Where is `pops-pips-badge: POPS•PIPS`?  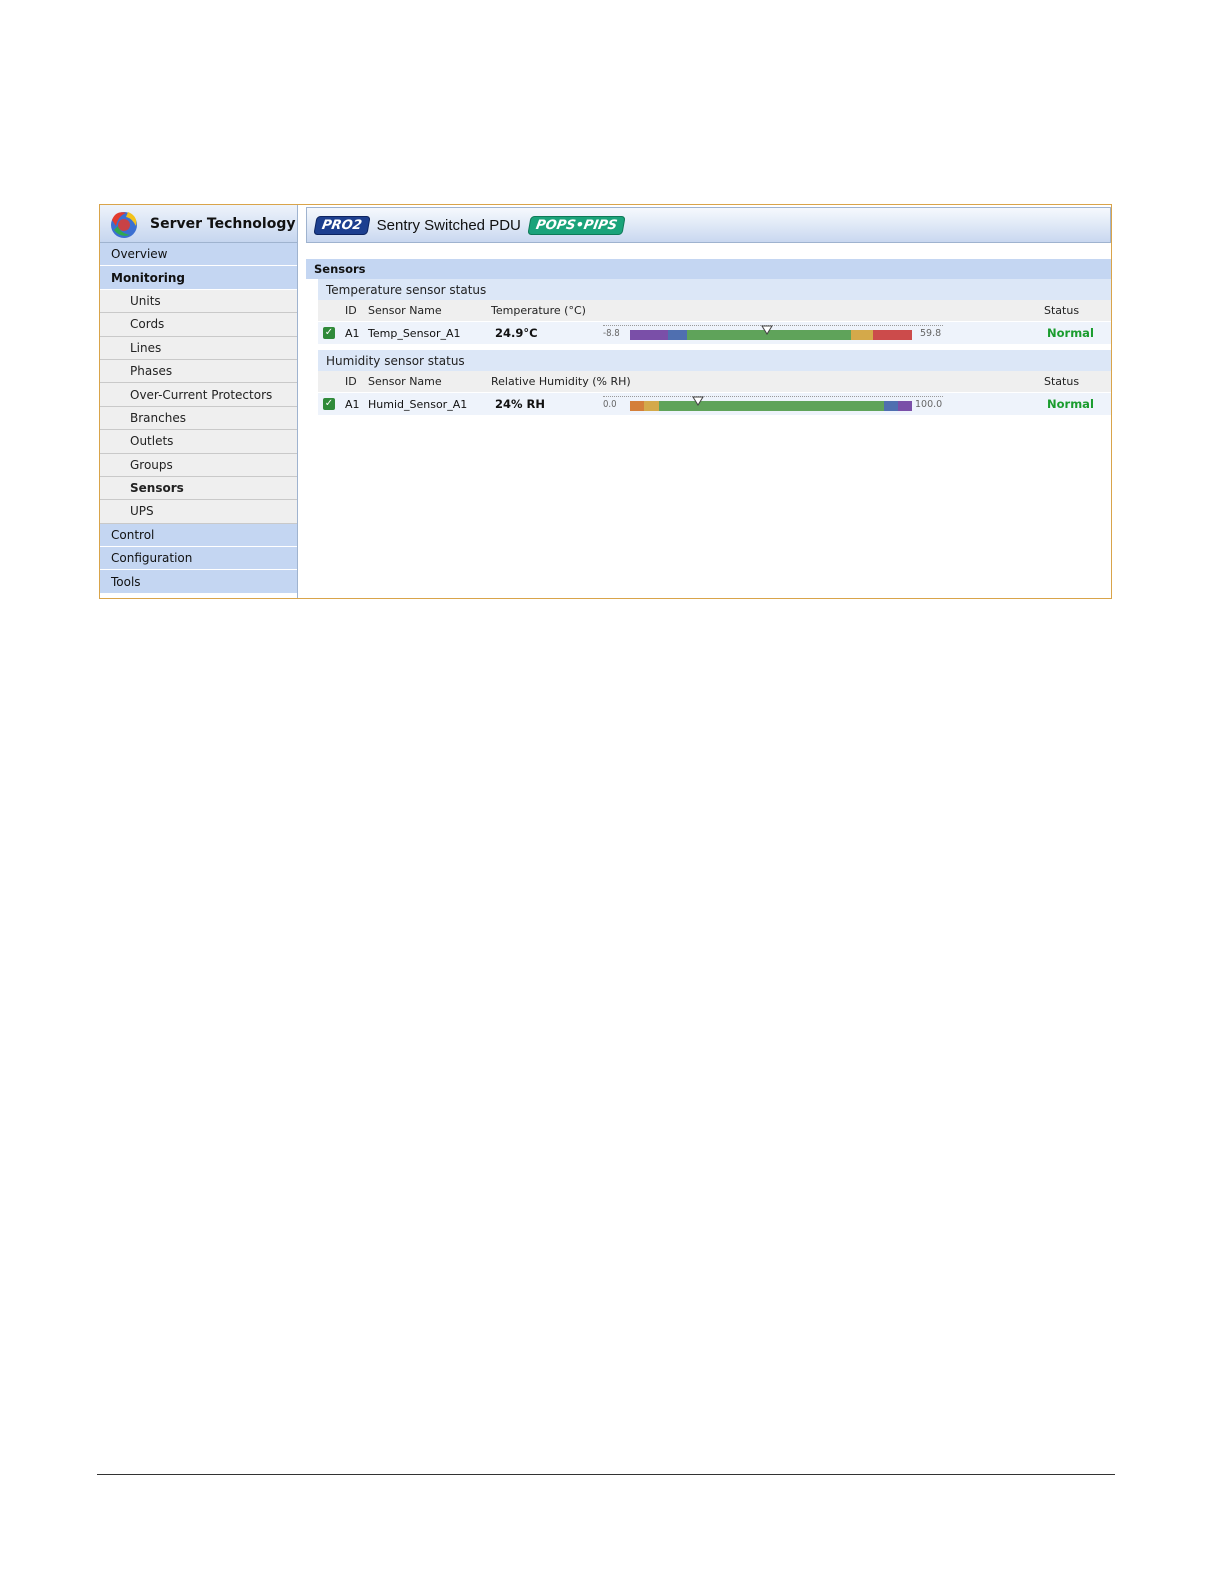 pops-pips-badge: POPS•PIPS is located at coordinates (576, 225).